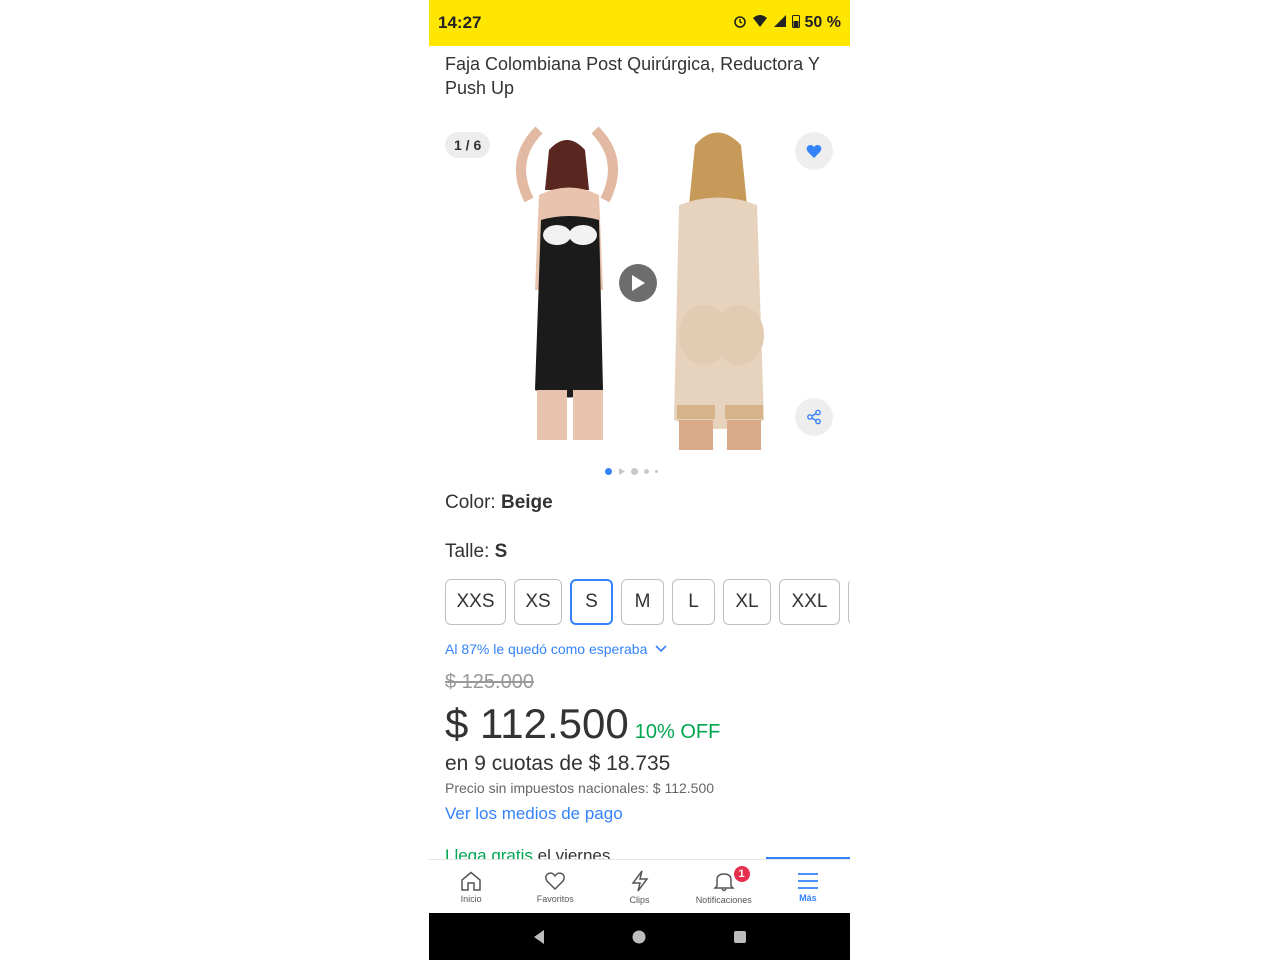 Image resolution: width=1280 pixels, height=960 pixels. I want to click on nav-label: Más, so click(808, 897).